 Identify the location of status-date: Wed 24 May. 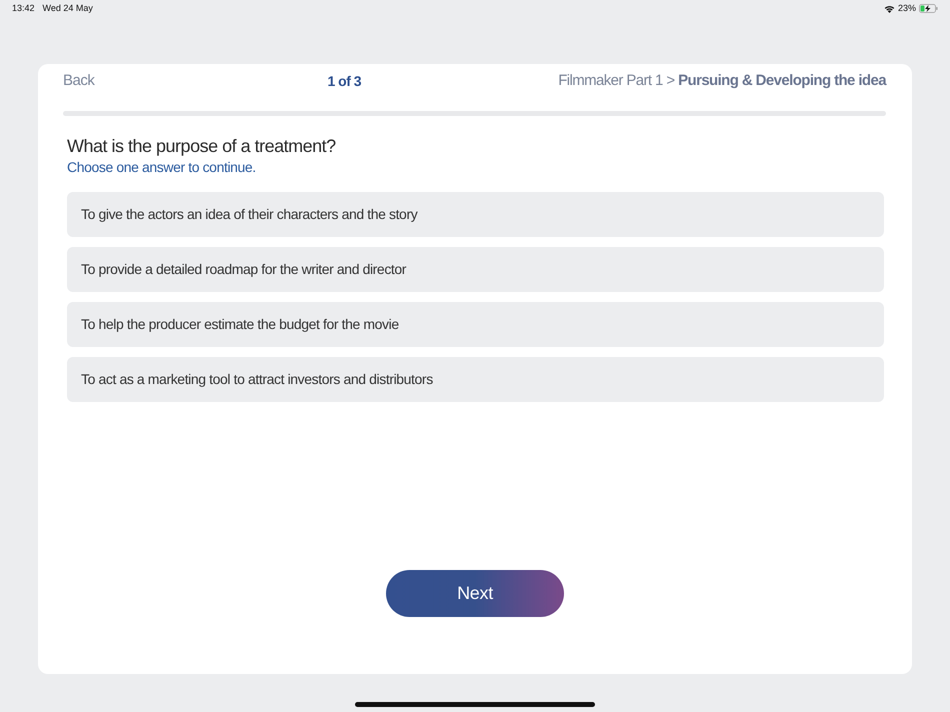
(67, 8).